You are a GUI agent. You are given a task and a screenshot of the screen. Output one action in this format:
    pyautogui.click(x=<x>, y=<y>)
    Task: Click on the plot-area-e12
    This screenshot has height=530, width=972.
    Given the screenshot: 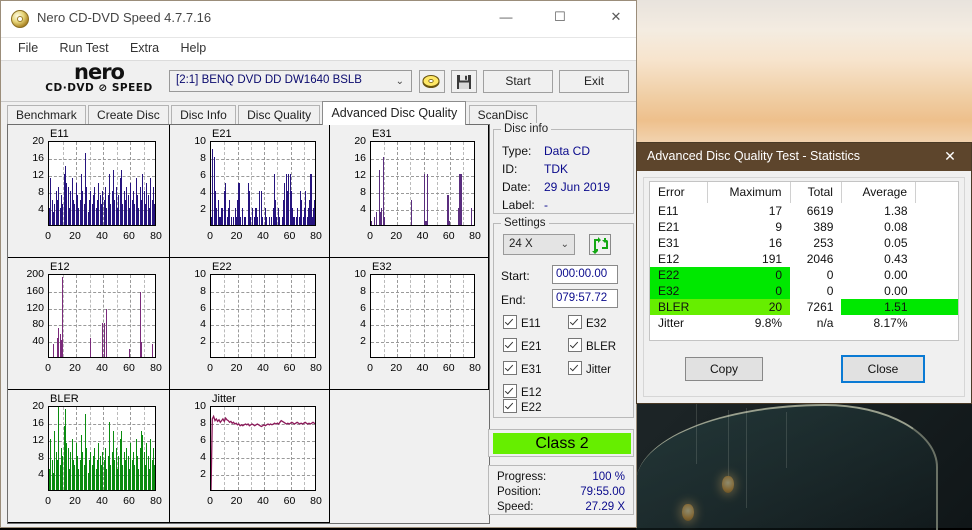 What is the action you would take?
    pyautogui.click(x=102, y=316)
    